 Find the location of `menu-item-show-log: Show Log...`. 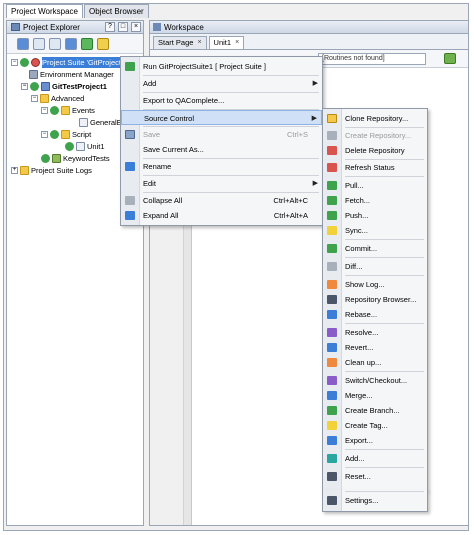

menu-item-show-log: Show Log... is located at coordinates (375, 284).